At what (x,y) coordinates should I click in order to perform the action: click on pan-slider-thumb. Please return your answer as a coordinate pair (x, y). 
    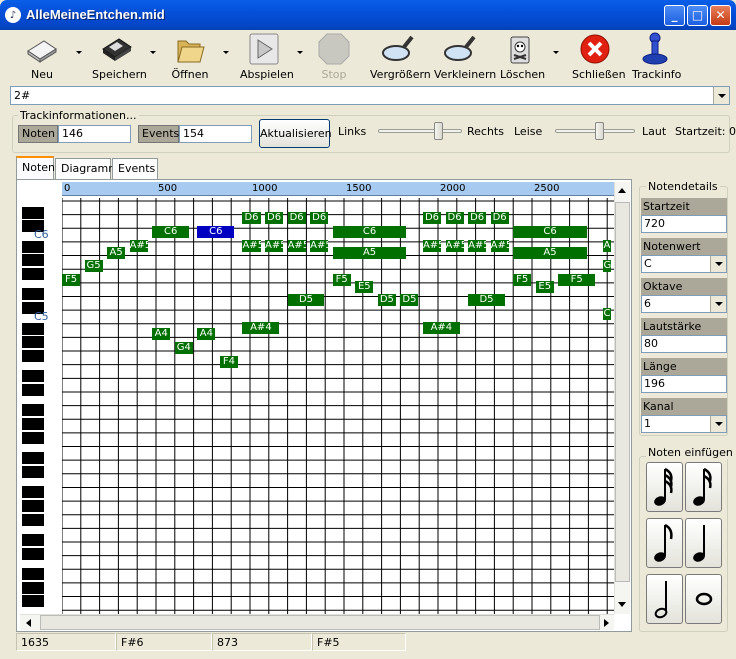
    Looking at the image, I should click on (439, 131).